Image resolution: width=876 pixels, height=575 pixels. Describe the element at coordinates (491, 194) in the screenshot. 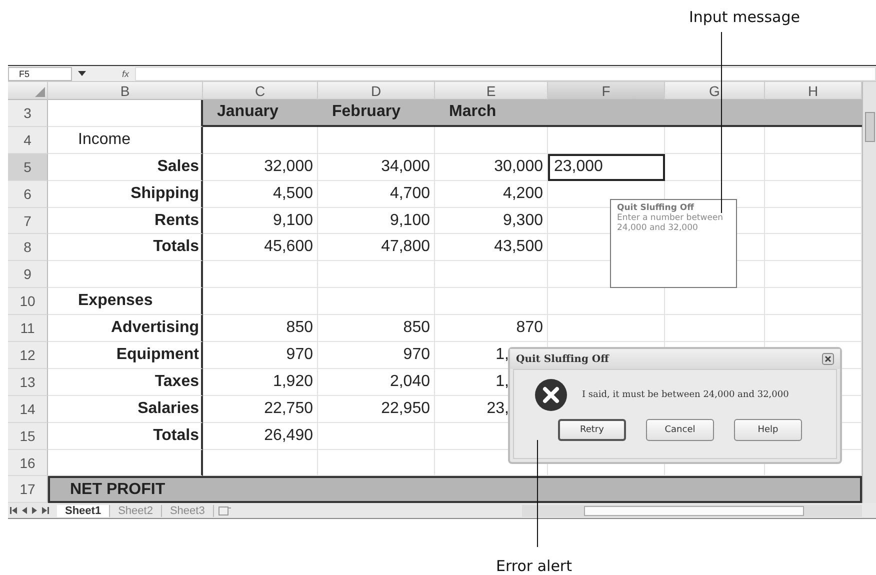

I see `table-cell: 4,200` at that location.